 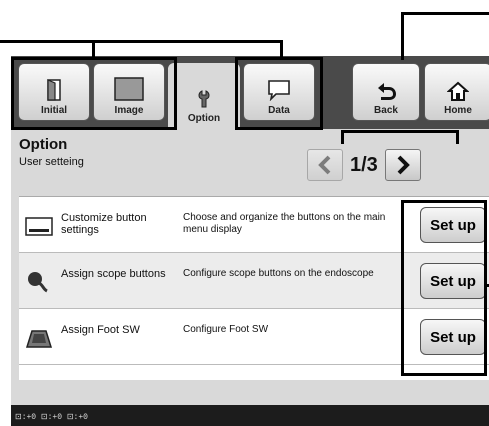 What do you see at coordinates (104, 224) in the screenshot?
I see `item-name: Customize button settings` at bounding box center [104, 224].